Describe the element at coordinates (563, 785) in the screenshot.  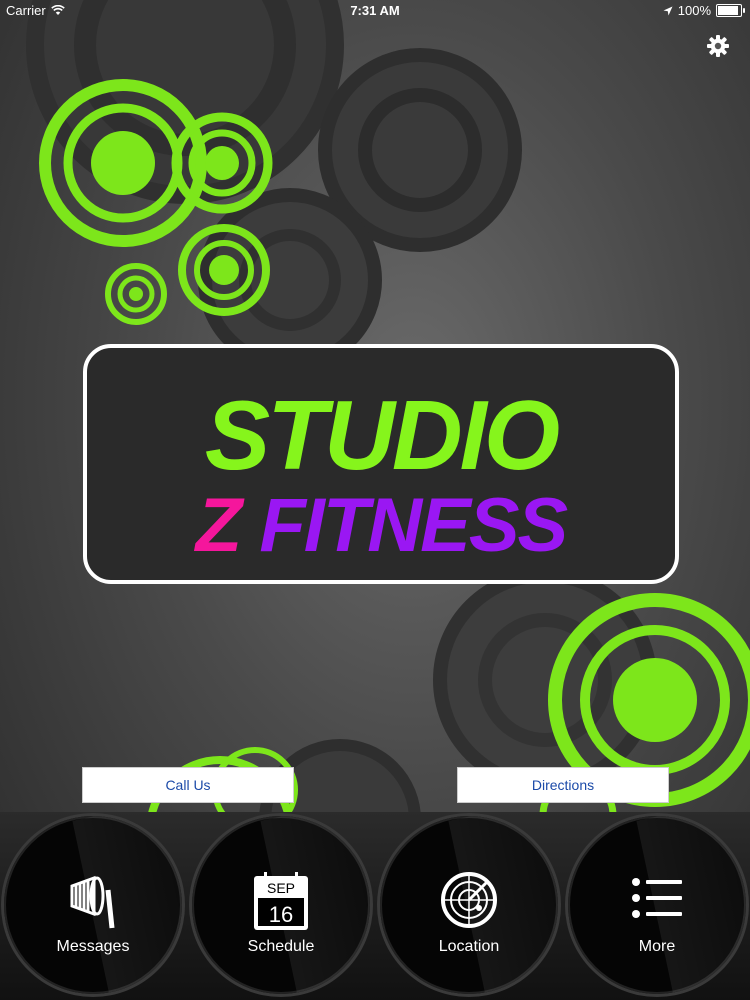
I see `directions-button: Directions` at that location.